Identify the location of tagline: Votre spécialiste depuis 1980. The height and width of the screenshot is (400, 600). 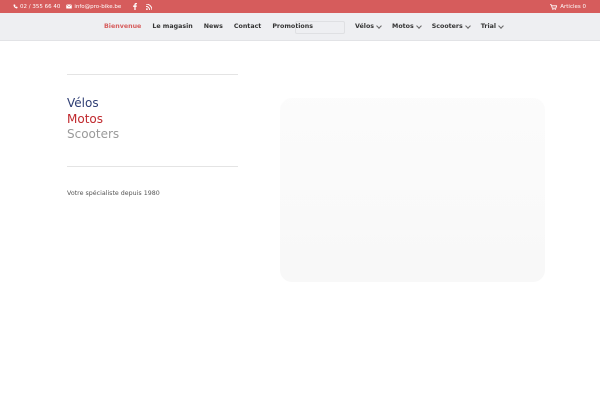
(113, 193).